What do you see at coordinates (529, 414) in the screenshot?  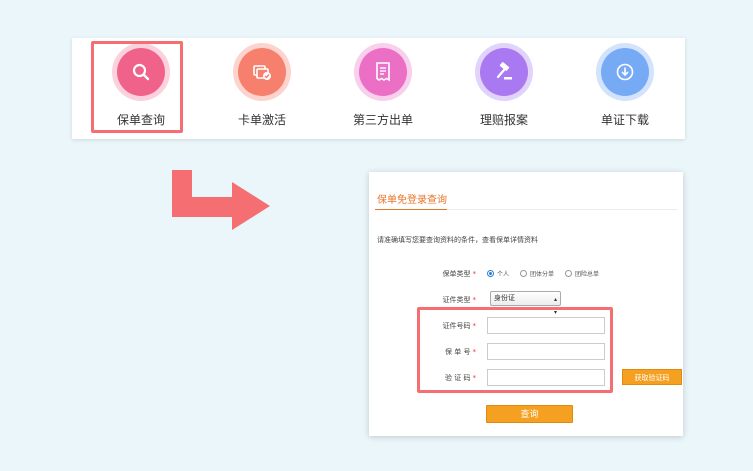 I see `query-button: 查询` at bounding box center [529, 414].